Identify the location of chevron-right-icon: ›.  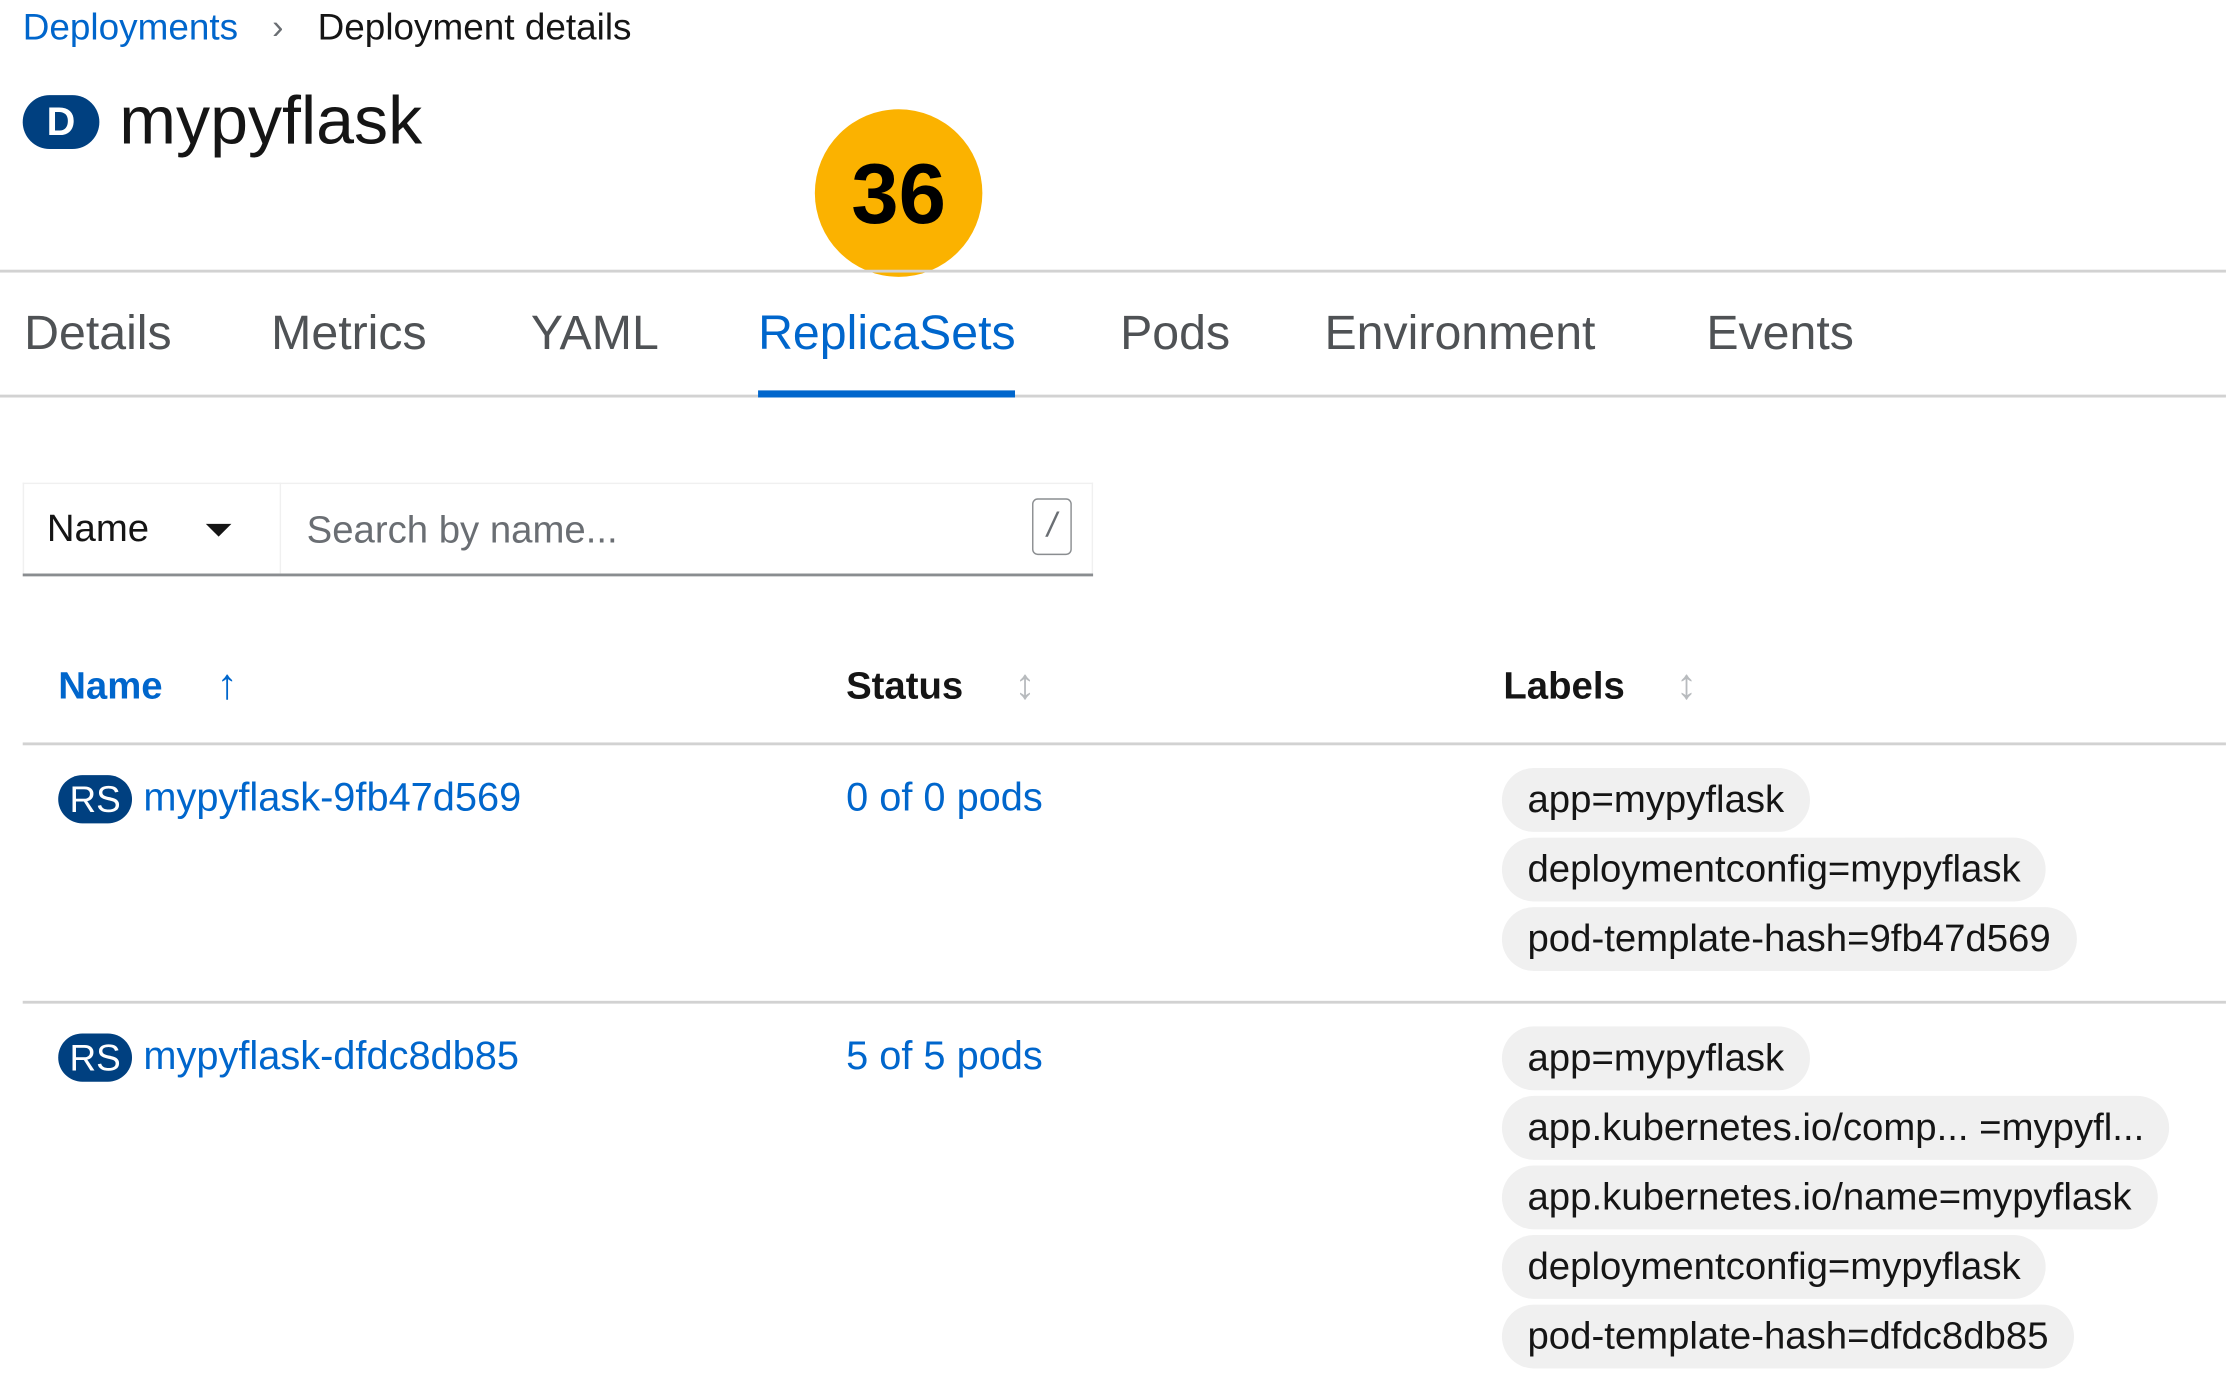
(278, 27).